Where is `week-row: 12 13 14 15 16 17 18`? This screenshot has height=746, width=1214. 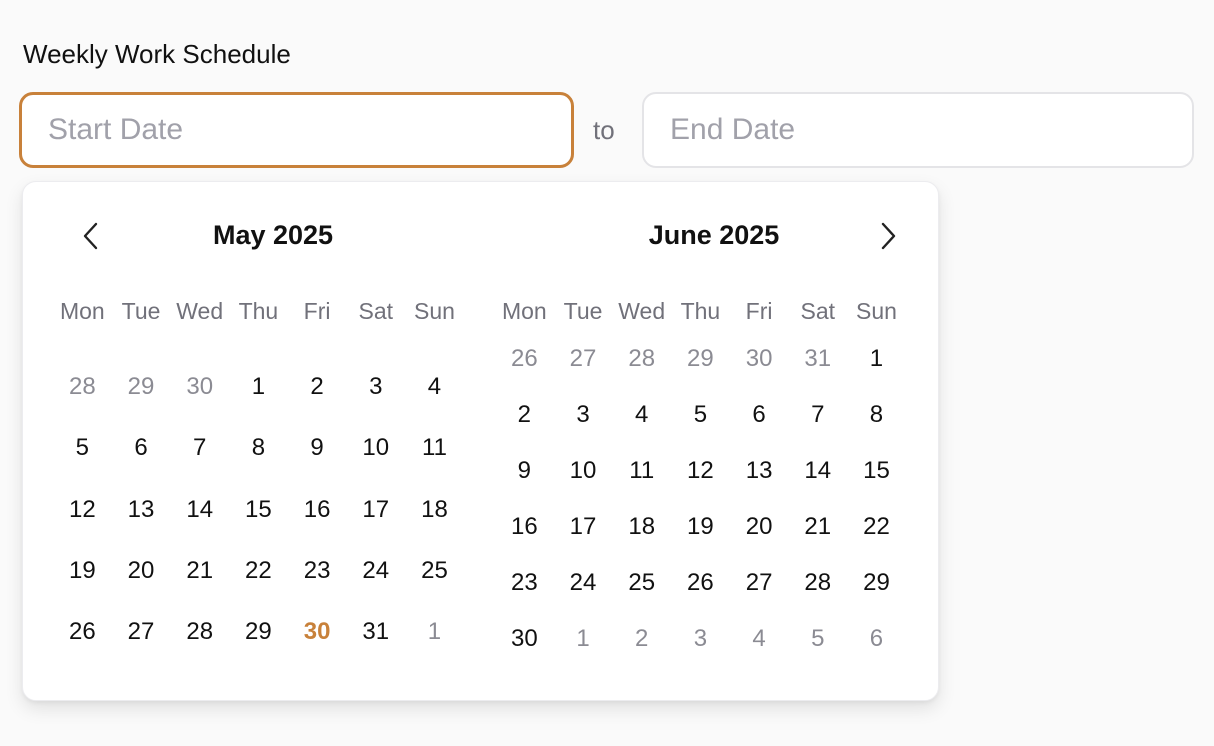
week-row: 12 13 14 15 16 17 18 is located at coordinates (258, 526).